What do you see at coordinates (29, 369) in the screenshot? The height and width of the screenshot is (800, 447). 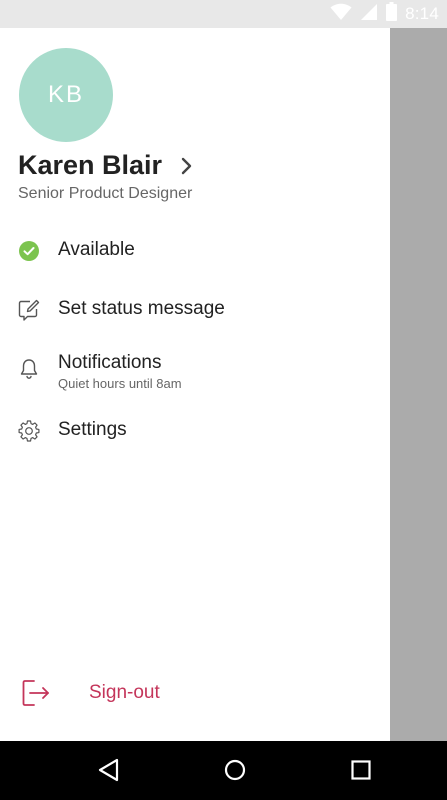 I see `bell-icon` at bounding box center [29, 369].